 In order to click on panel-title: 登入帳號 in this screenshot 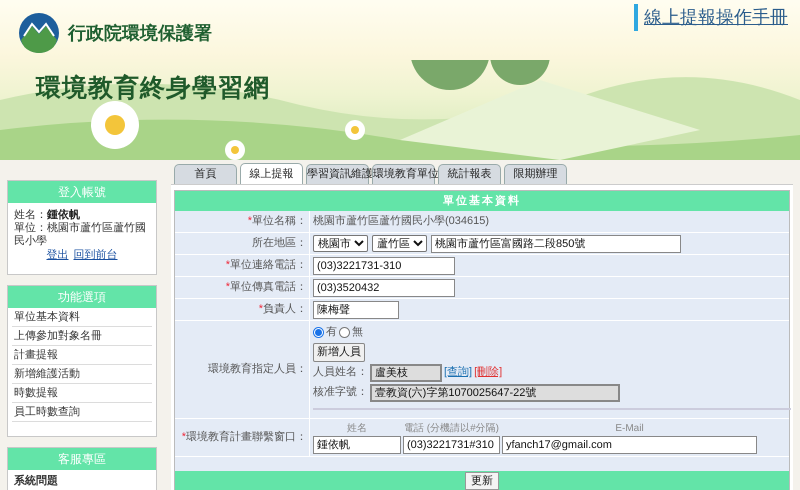, I will do `click(82, 192)`.